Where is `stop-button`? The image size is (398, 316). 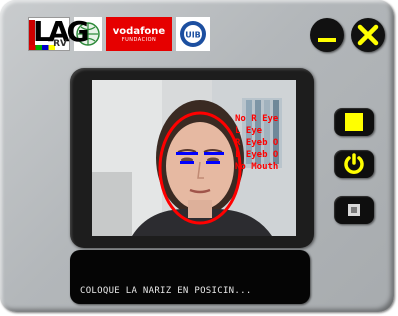 stop-button is located at coordinates (354, 122).